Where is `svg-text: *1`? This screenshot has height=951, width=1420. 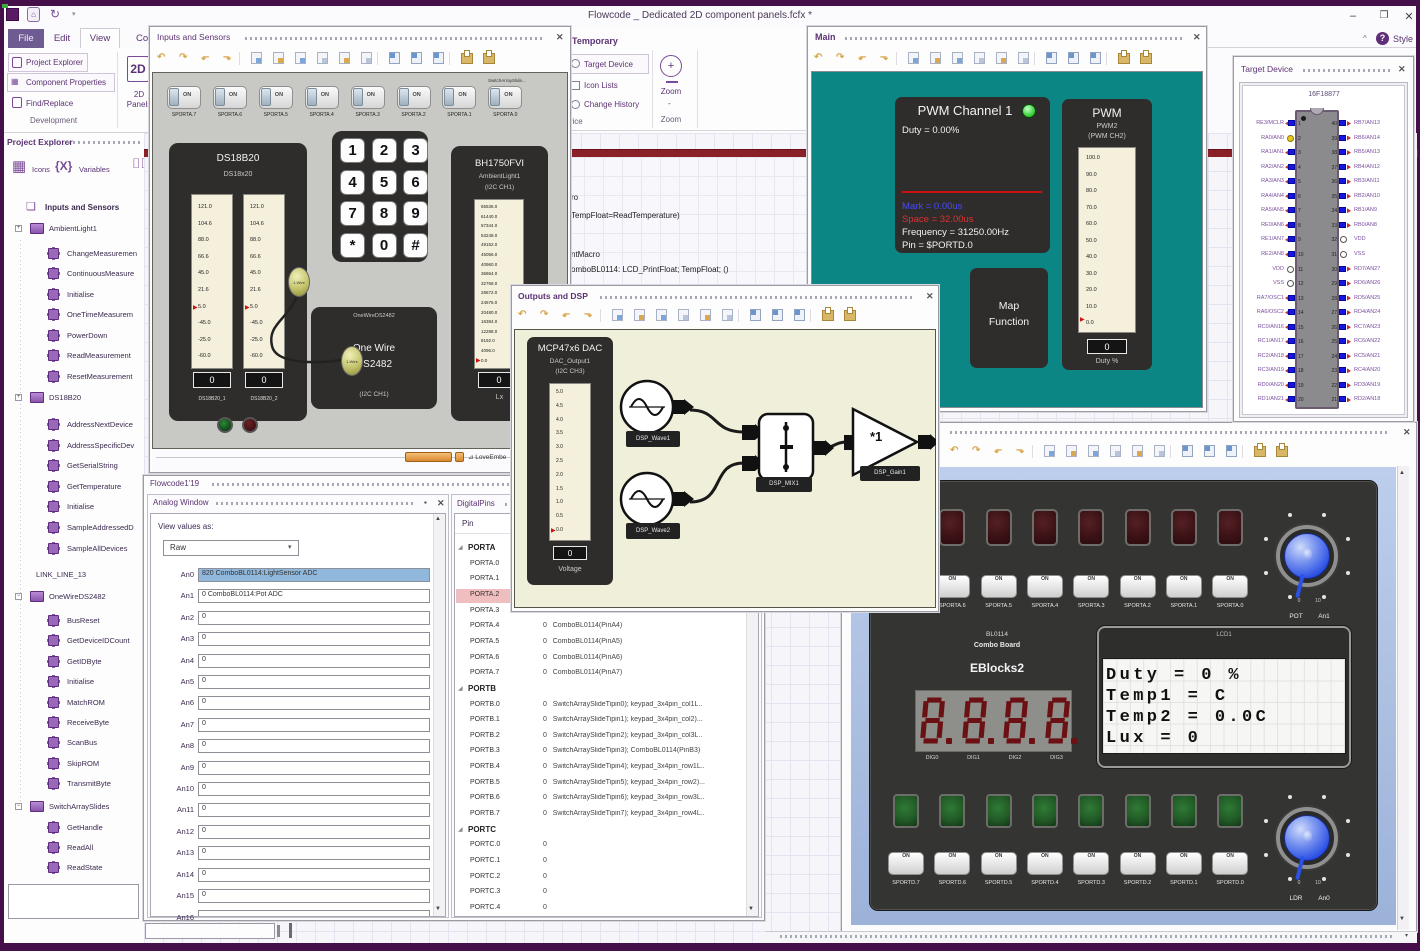 svg-text: *1 is located at coordinates (876, 436).